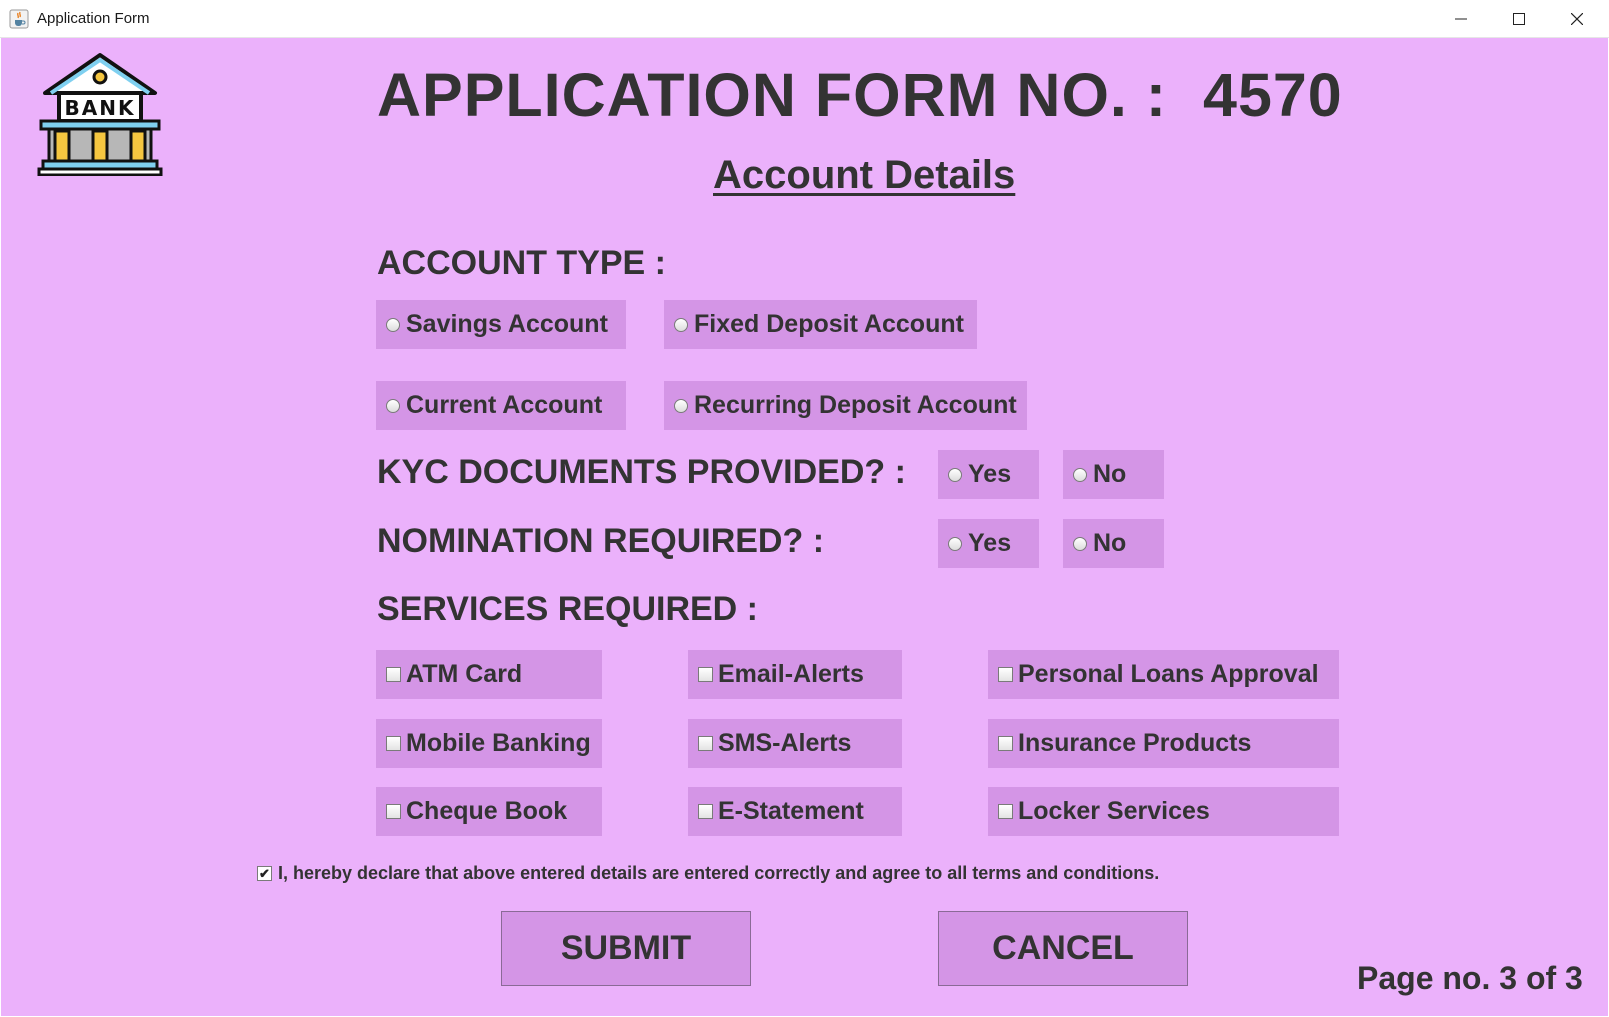 Image resolution: width=1609 pixels, height=1017 pixels. Describe the element at coordinates (93, 18) in the screenshot. I see `window-title: Application Form` at that location.